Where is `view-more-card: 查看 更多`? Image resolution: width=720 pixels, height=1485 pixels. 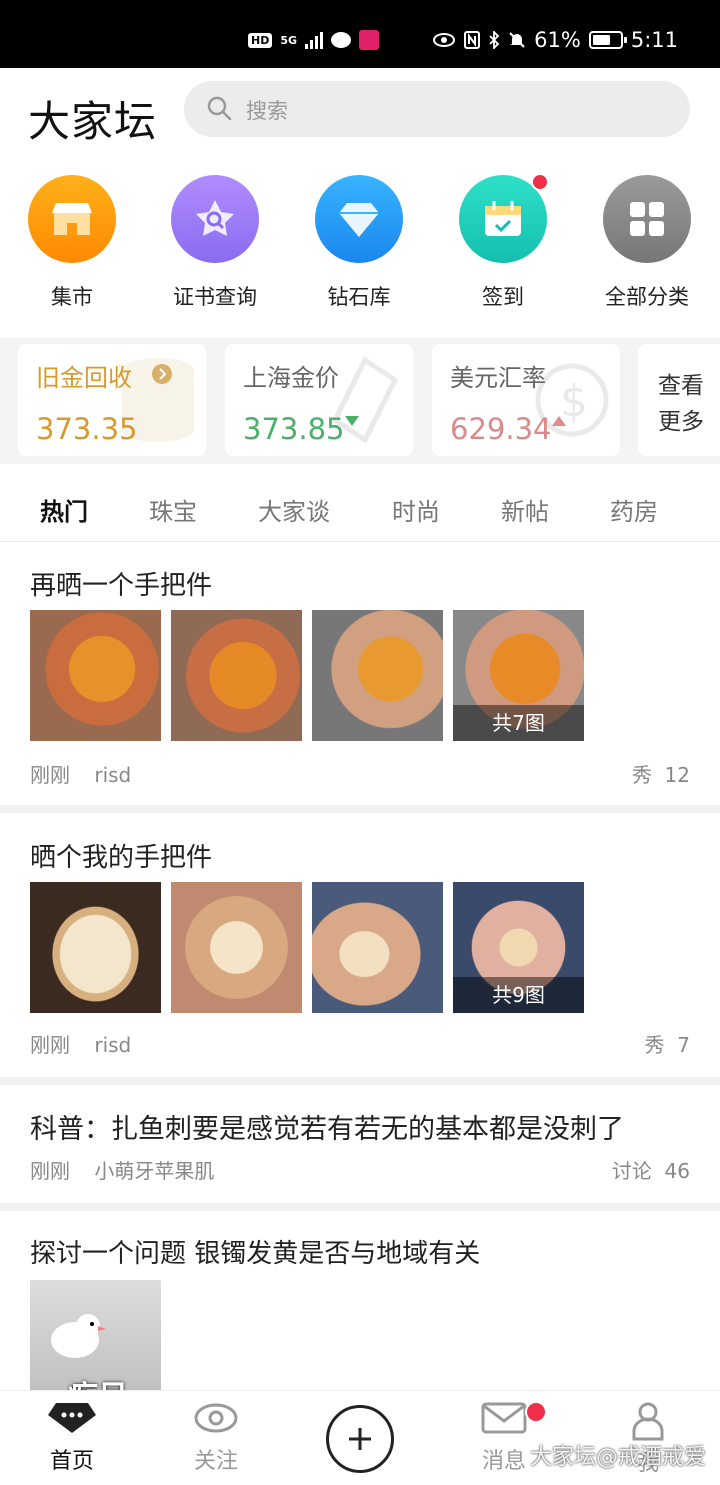
view-more-card: 查看 更多 is located at coordinates (679, 400).